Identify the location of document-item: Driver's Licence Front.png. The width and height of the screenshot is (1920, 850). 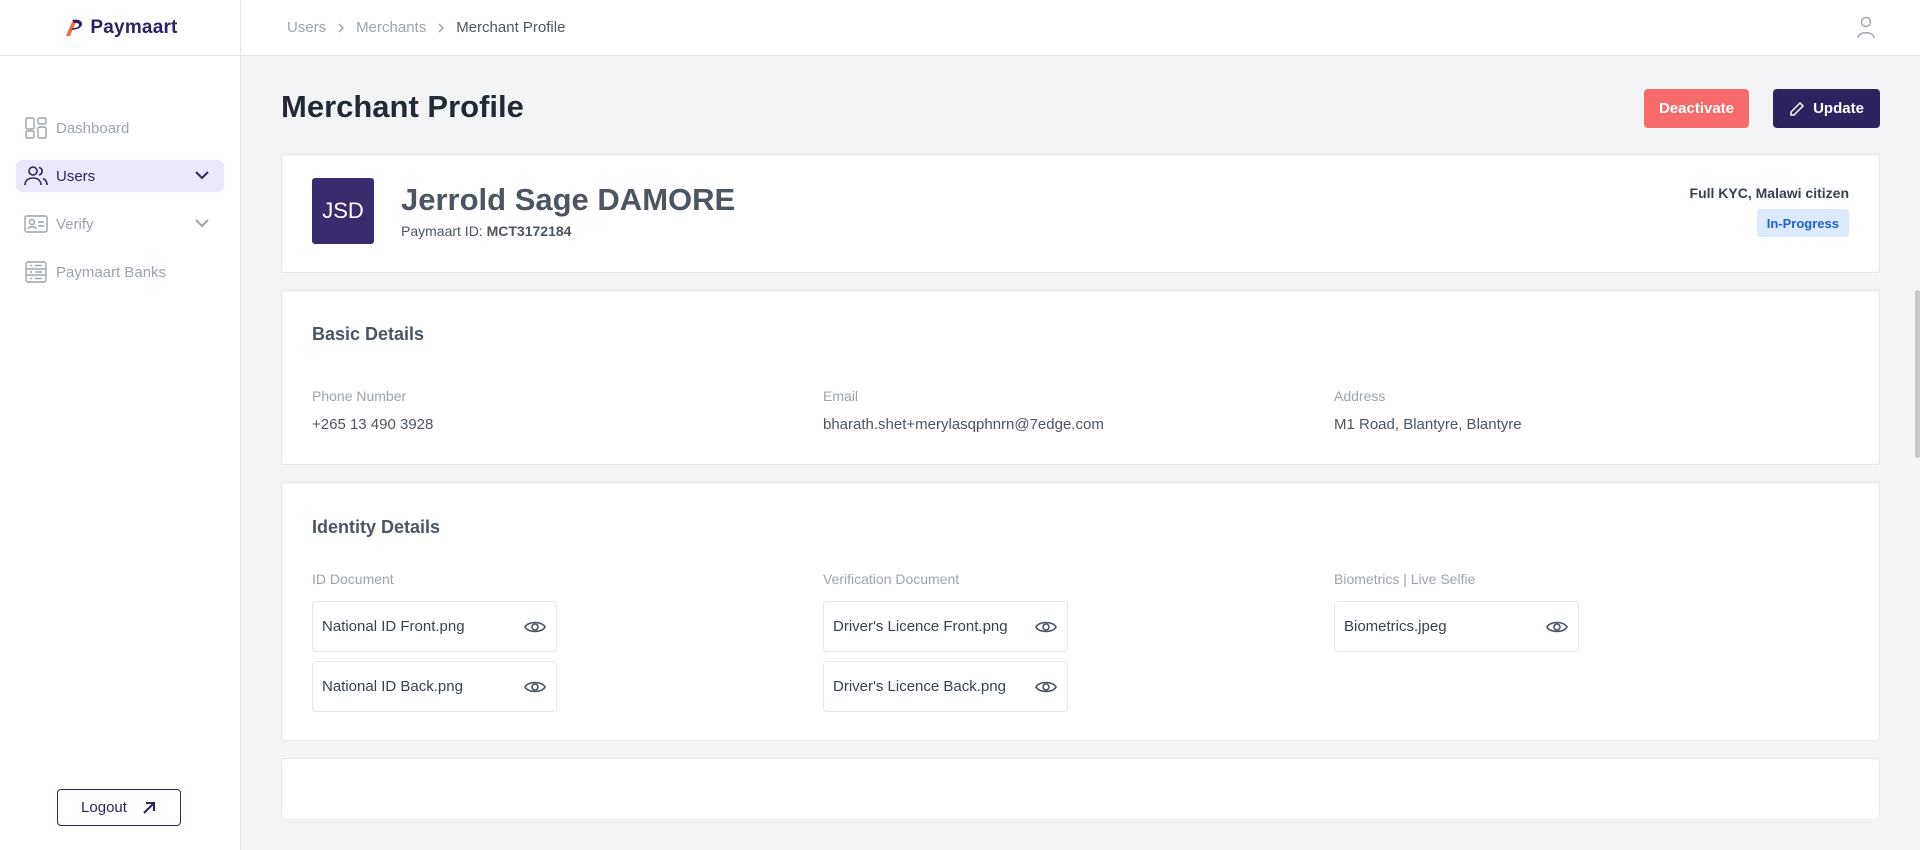
(945, 626).